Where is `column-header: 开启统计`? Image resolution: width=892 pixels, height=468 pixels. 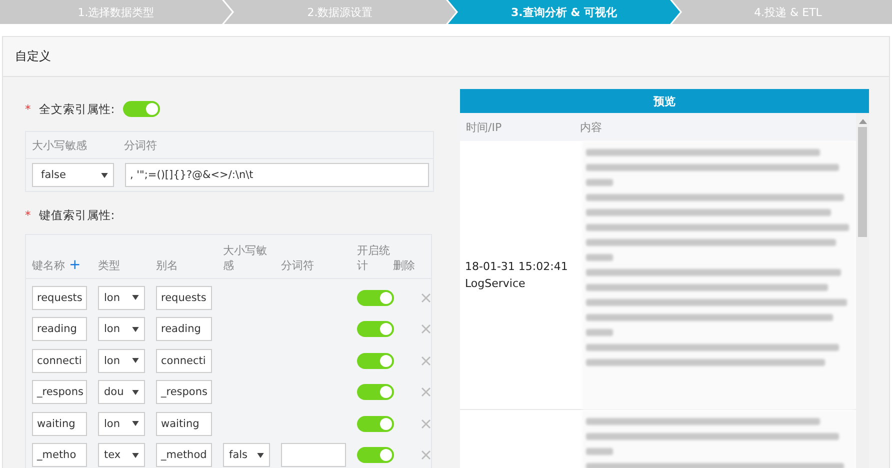 column-header: 开启统计 is located at coordinates (374, 258).